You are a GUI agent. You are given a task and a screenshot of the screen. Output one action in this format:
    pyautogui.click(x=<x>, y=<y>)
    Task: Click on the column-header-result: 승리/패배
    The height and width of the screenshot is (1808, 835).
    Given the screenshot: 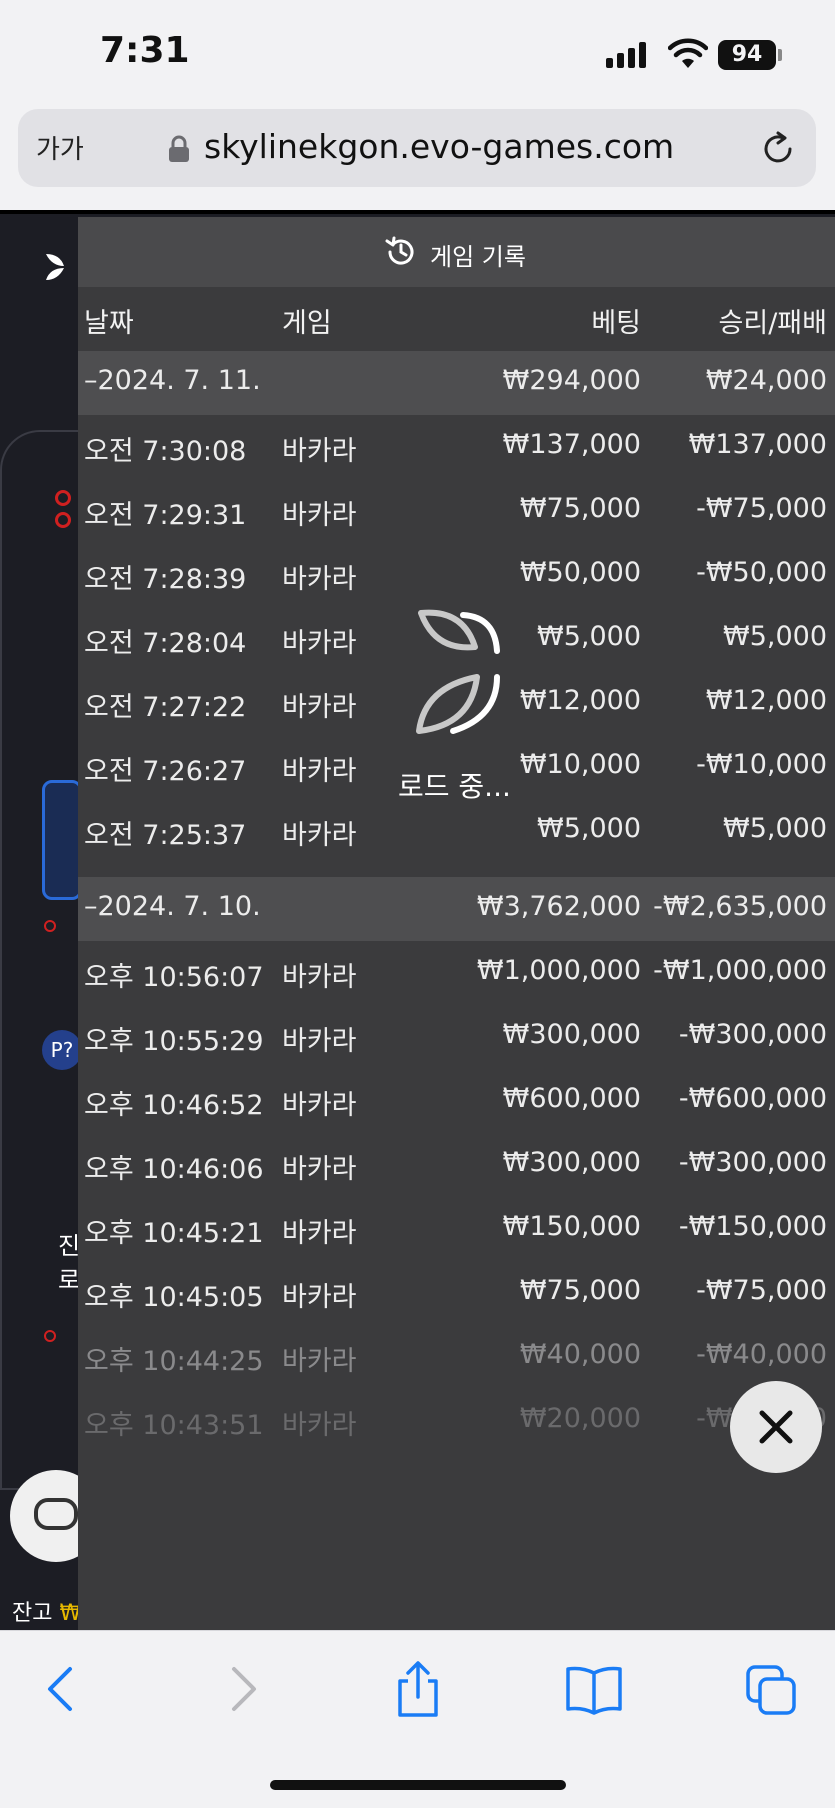 What is the action you would take?
    pyautogui.click(x=772, y=323)
    